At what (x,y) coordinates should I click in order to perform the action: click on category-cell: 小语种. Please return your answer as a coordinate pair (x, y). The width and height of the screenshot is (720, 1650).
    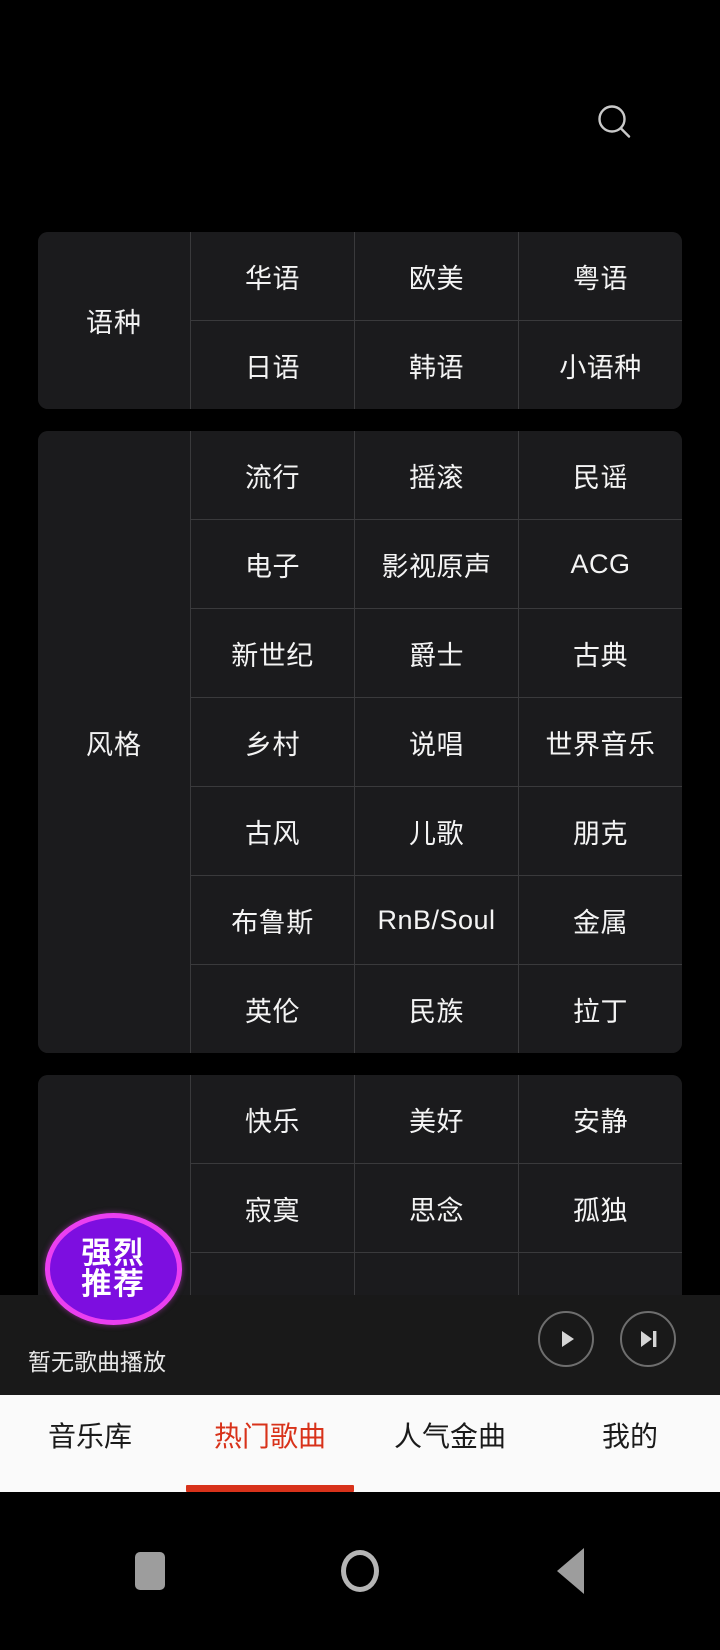
    Looking at the image, I should click on (600, 365).